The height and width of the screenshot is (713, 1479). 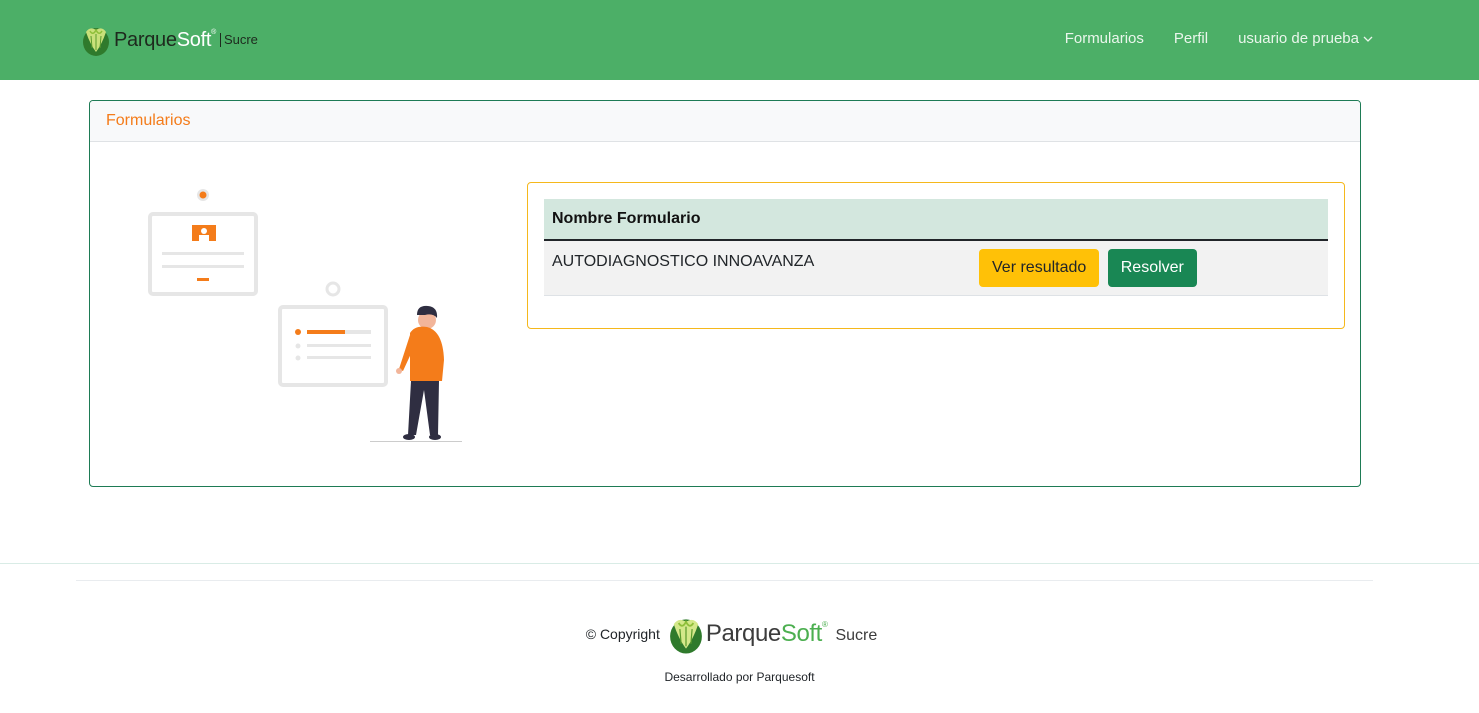 I want to click on footer-brand-name-part1: Parque, so click(x=743, y=633).